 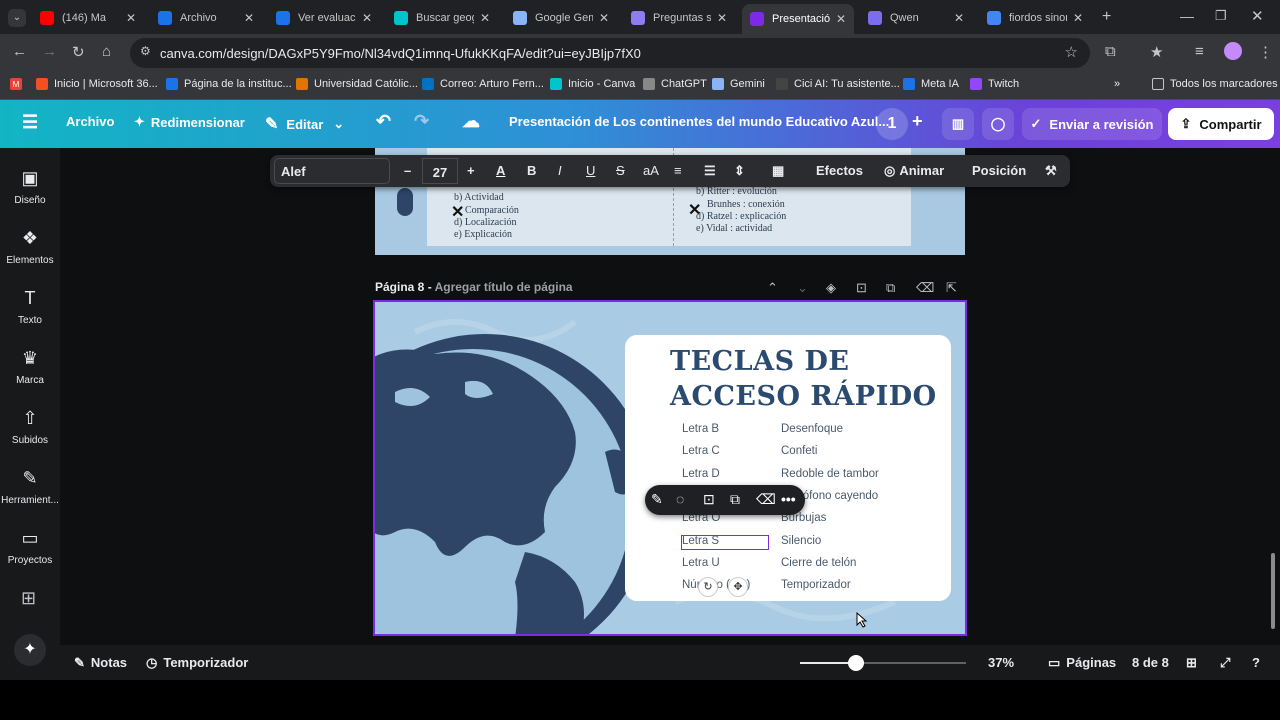 What do you see at coordinates (958, 124) in the screenshot?
I see `insights-button: ▥` at bounding box center [958, 124].